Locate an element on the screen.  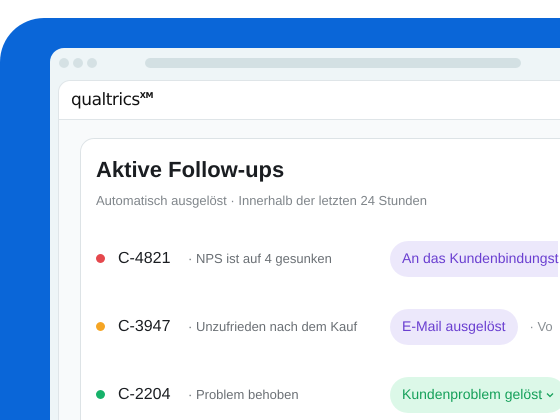
status-tag: Kundenproblem gelöst is located at coordinates (475, 394).